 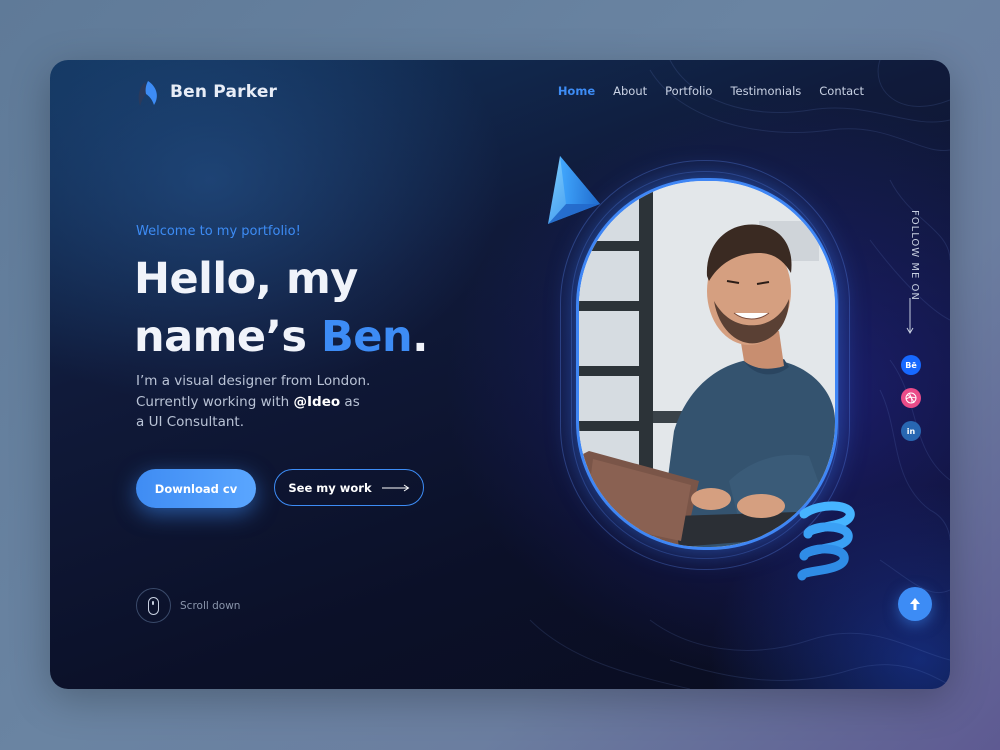 What do you see at coordinates (350, 401) in the screenshot?
I see `bio-line2-suffix: as` at bounding box center [350, 401].